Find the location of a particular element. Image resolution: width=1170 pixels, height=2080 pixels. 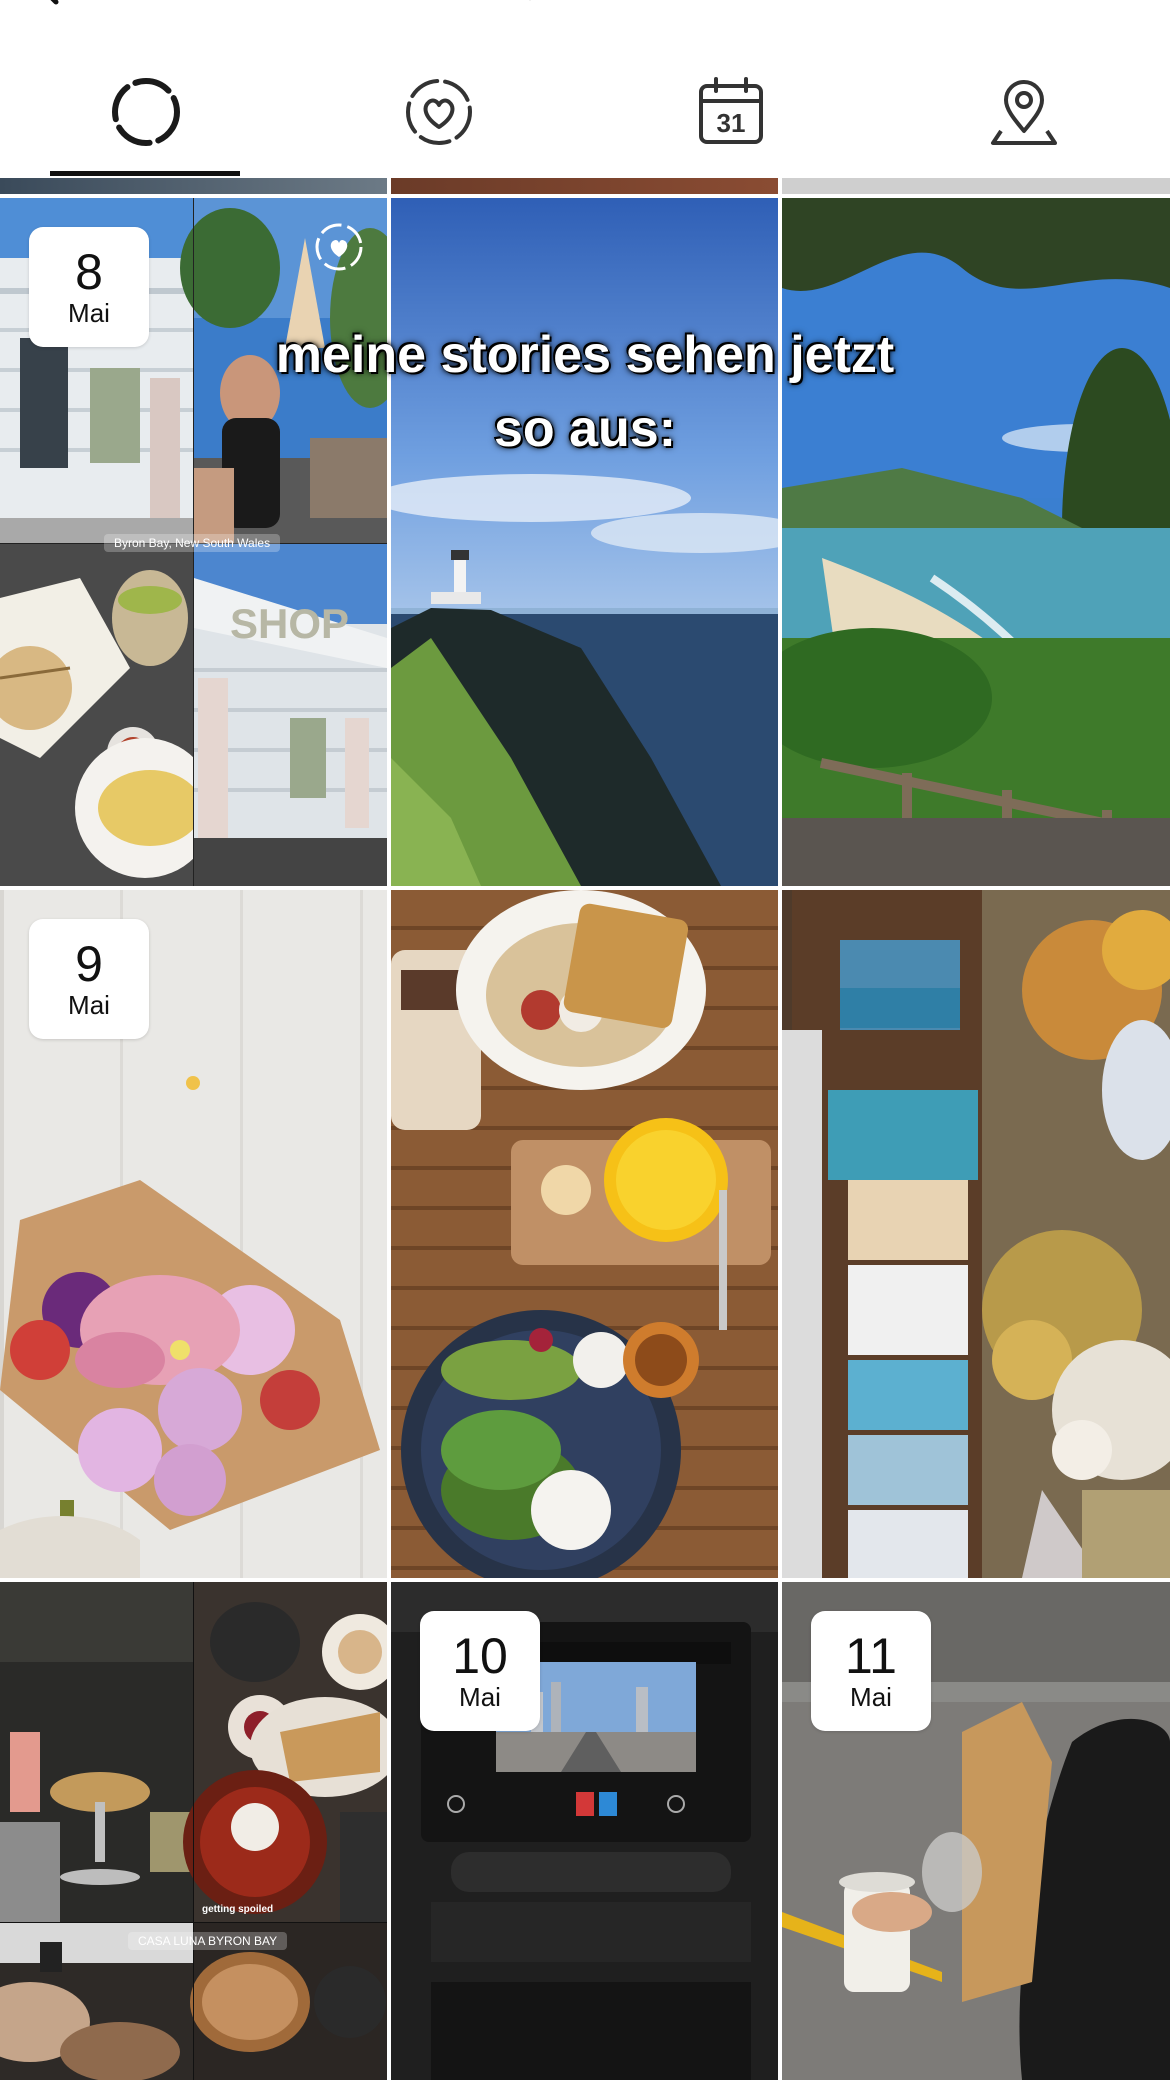

location-sticker: Byron Bay, New South Wales is located at coordinates (192, 543).